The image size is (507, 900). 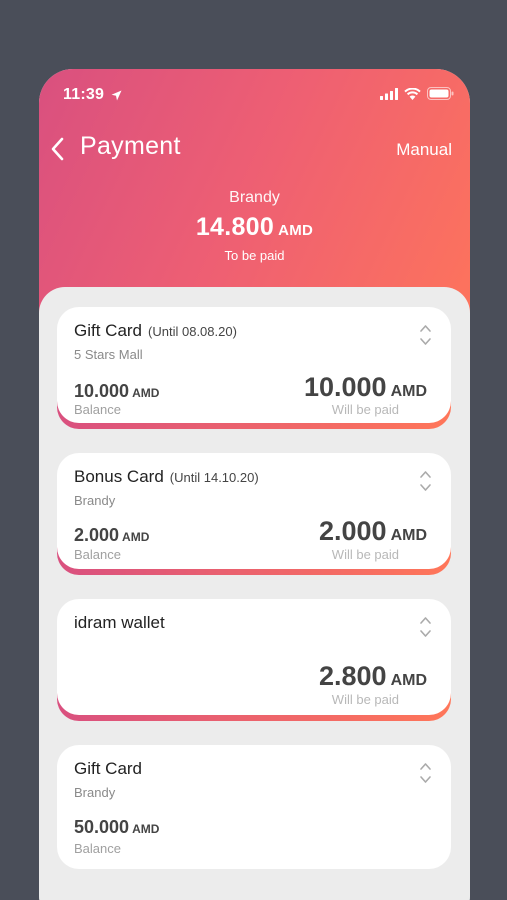 I want to click on status-icons, so click(x=417, y=96).